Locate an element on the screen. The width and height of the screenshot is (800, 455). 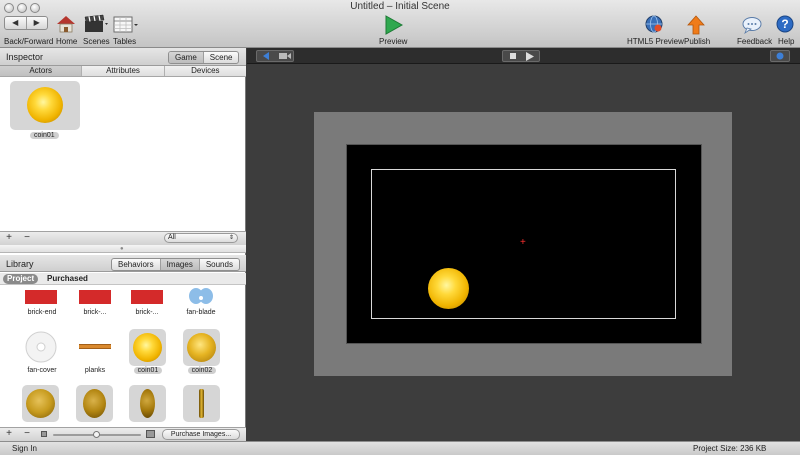
help-label: Help is located at coordinates (786, 41).